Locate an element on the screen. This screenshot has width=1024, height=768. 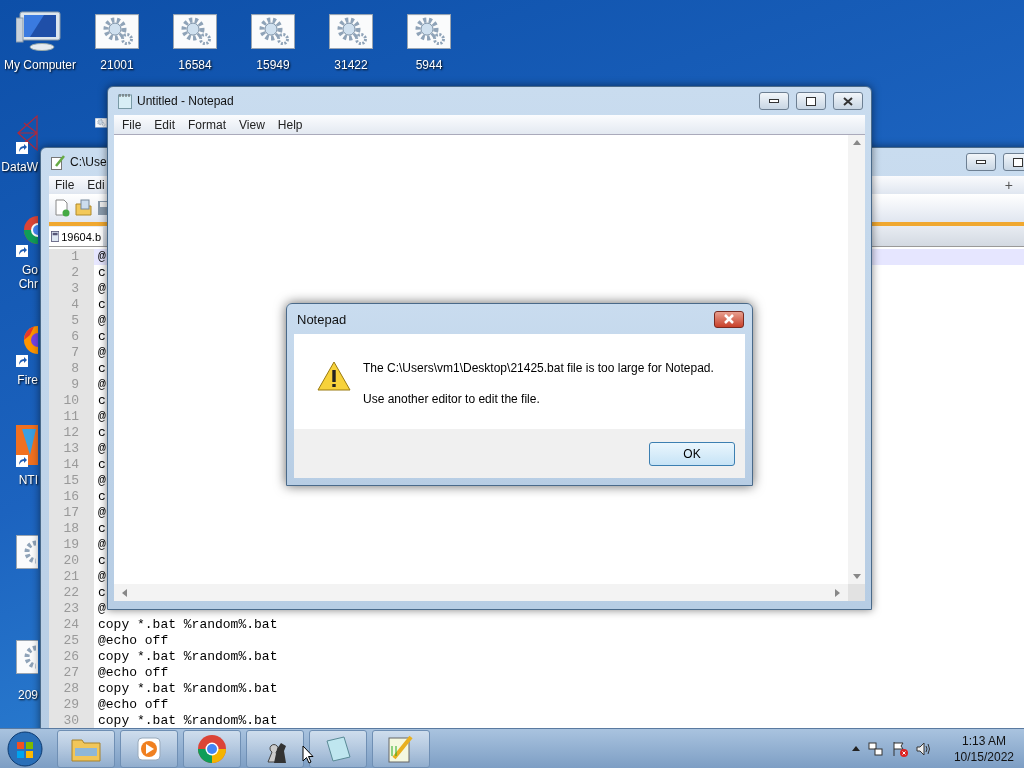
icon-label: 16584 is located at coordinates (195, 65).